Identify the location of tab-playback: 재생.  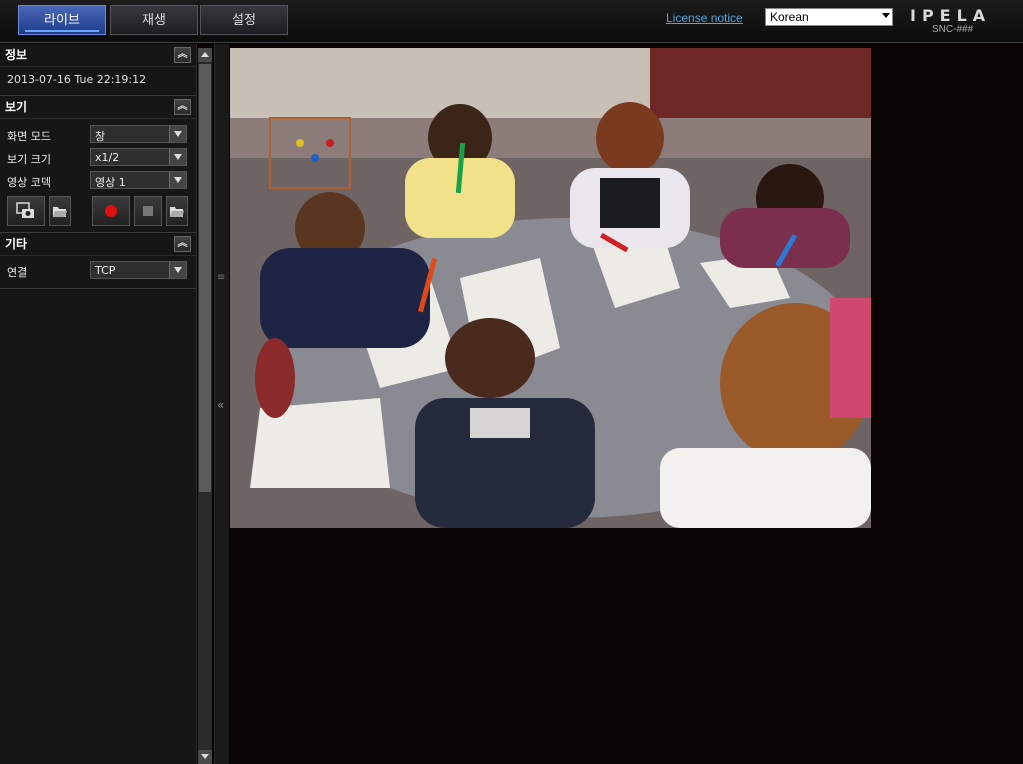
(154, 20).